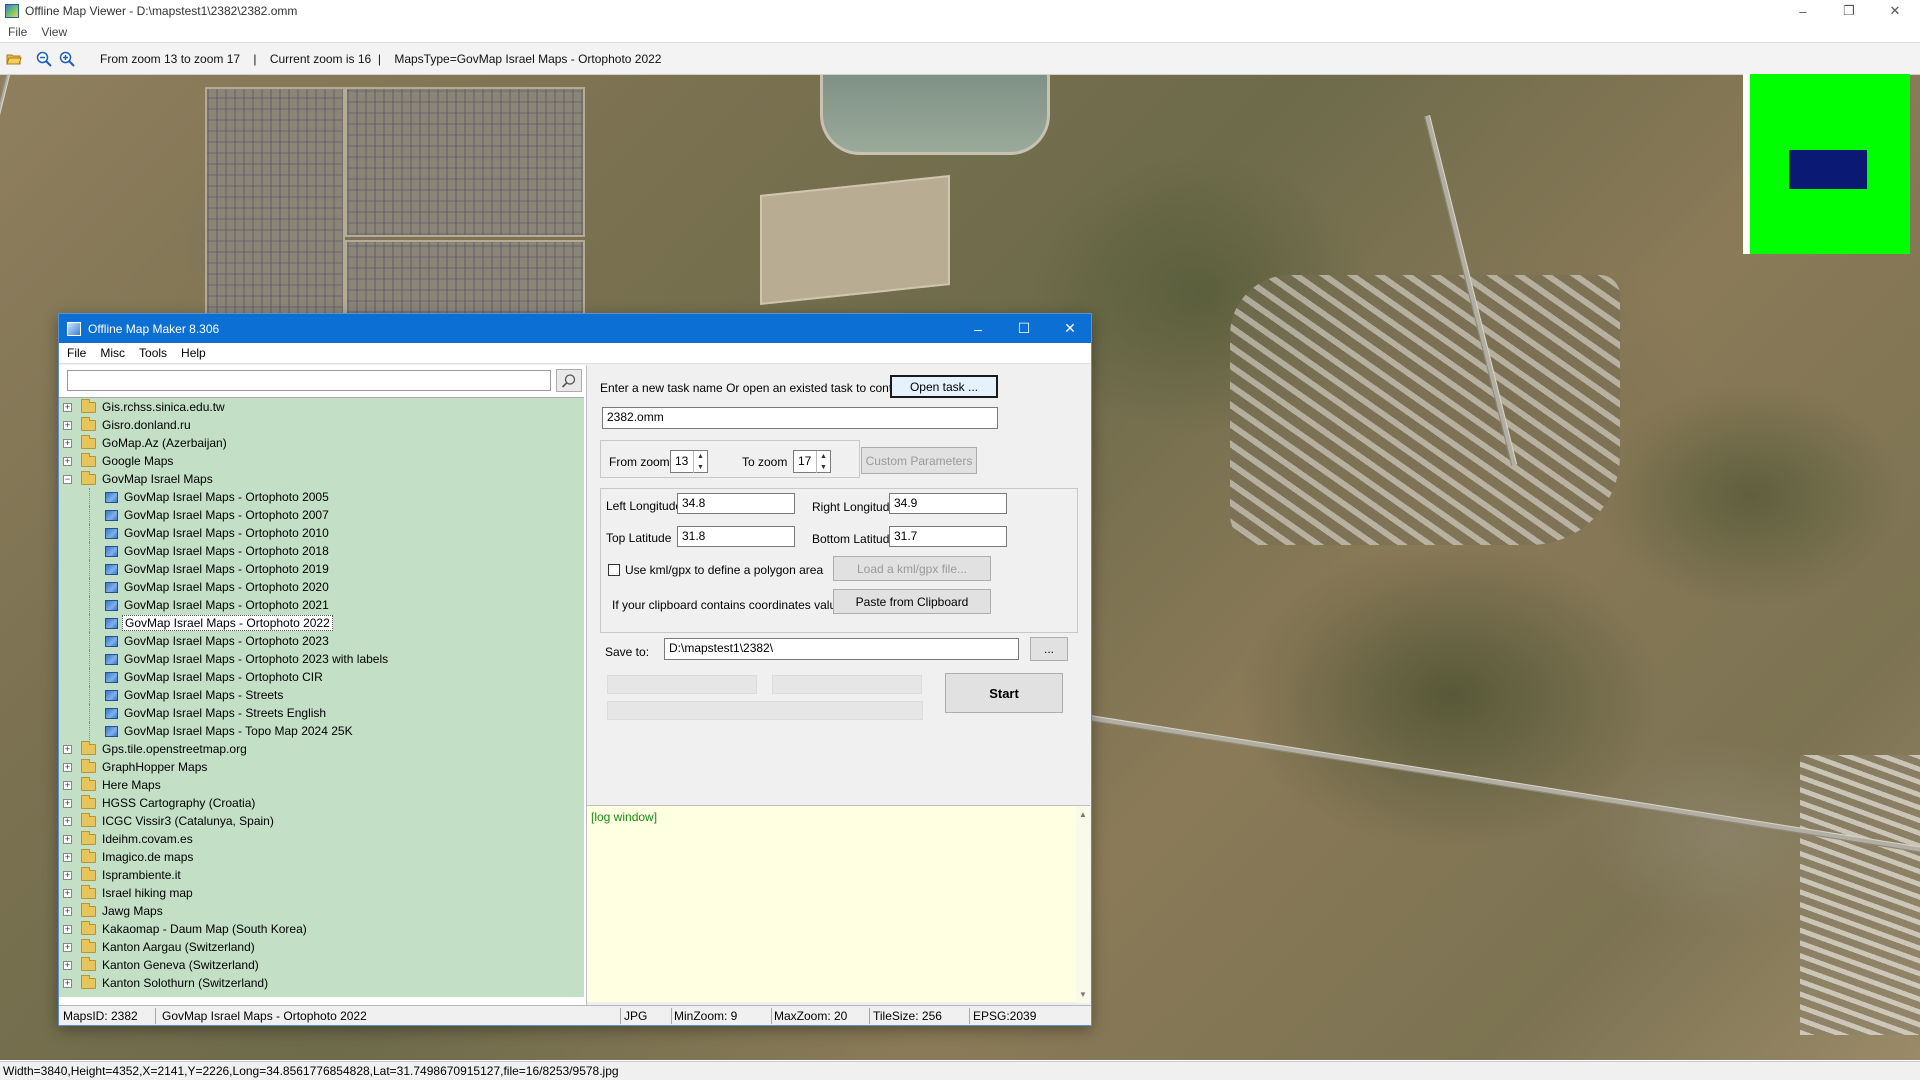 This screenshot has height=1080, width=1920. Describe the element at coordinates (321, 569) in the screenshot. I see `tree-child-item: GovMap Israel Maps - Ortophoto 2019` at that location.